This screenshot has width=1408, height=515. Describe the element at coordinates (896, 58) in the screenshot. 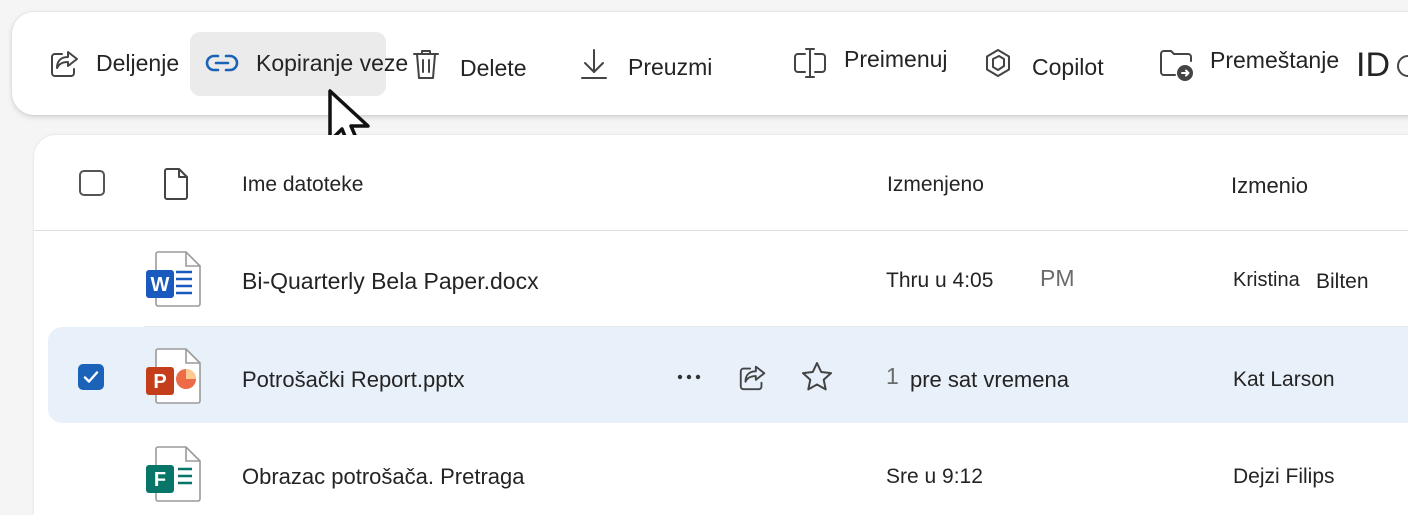

I see `rename-label: Preimenuj` at that location.